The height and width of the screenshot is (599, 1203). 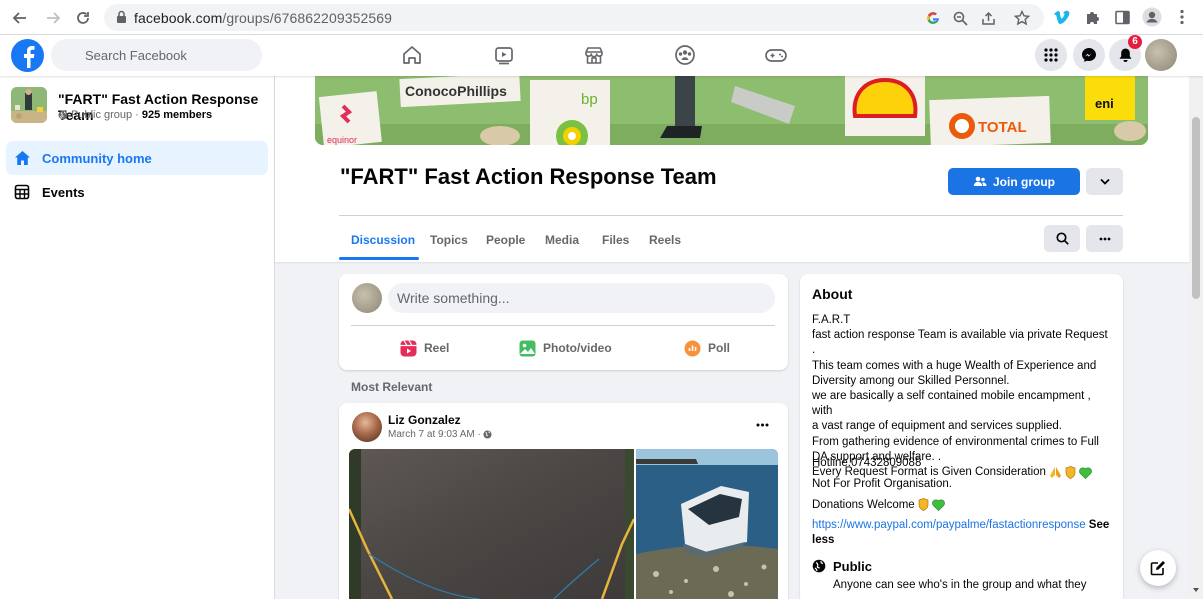 What do you see at coordinates (412, 55) in the screenshot?
I see `home-nav-icon` at bounding box center [412, 55].